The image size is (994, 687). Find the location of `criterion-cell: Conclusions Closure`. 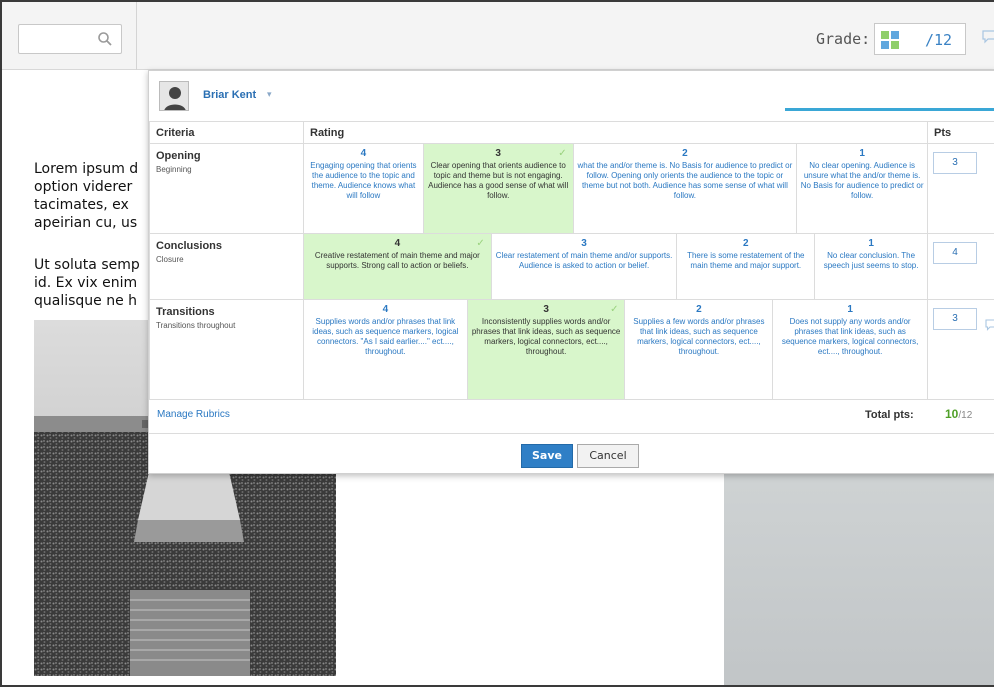

criterion-cell: Conclusions Closure is located at coordinates (226, 266).